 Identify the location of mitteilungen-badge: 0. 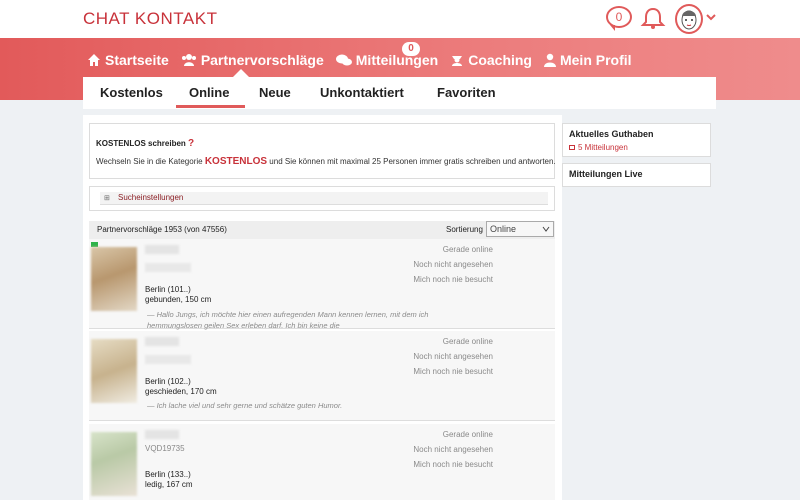
(411, 49).